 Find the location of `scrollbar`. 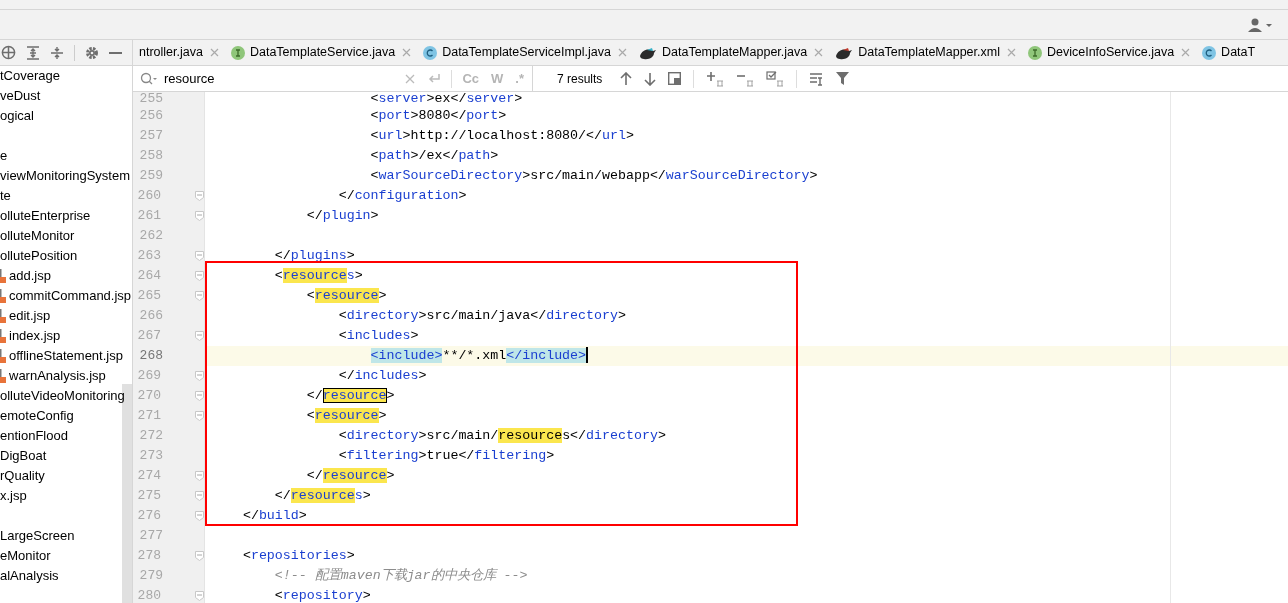

scrollbar is located at coordinates (127, 493).